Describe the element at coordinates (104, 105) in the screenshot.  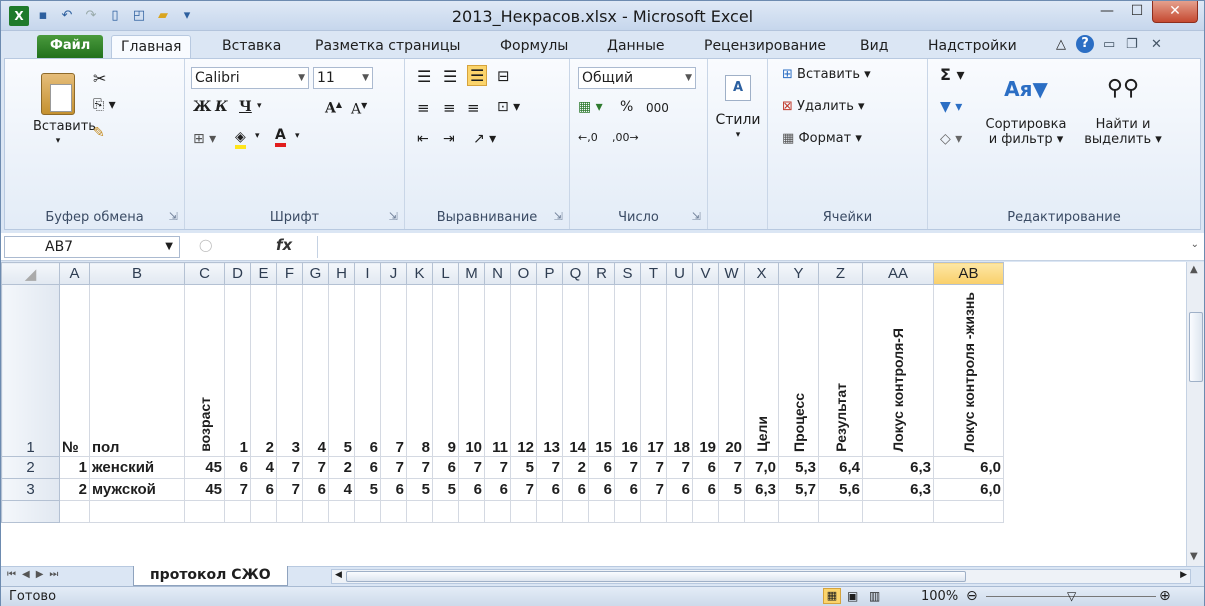
I see `copy-icon: ⎘ ▾` at that location.